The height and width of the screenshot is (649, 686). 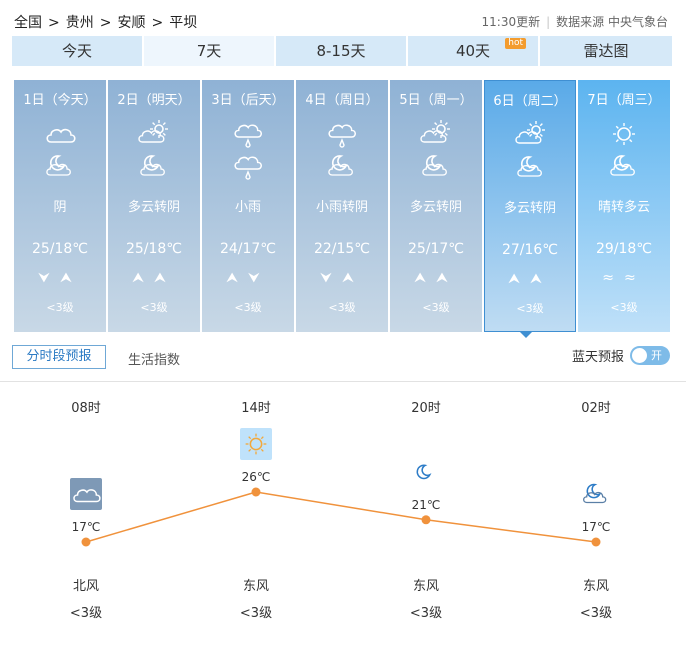 I want to click on hour-label: 08时, so click(x=86, y=408).